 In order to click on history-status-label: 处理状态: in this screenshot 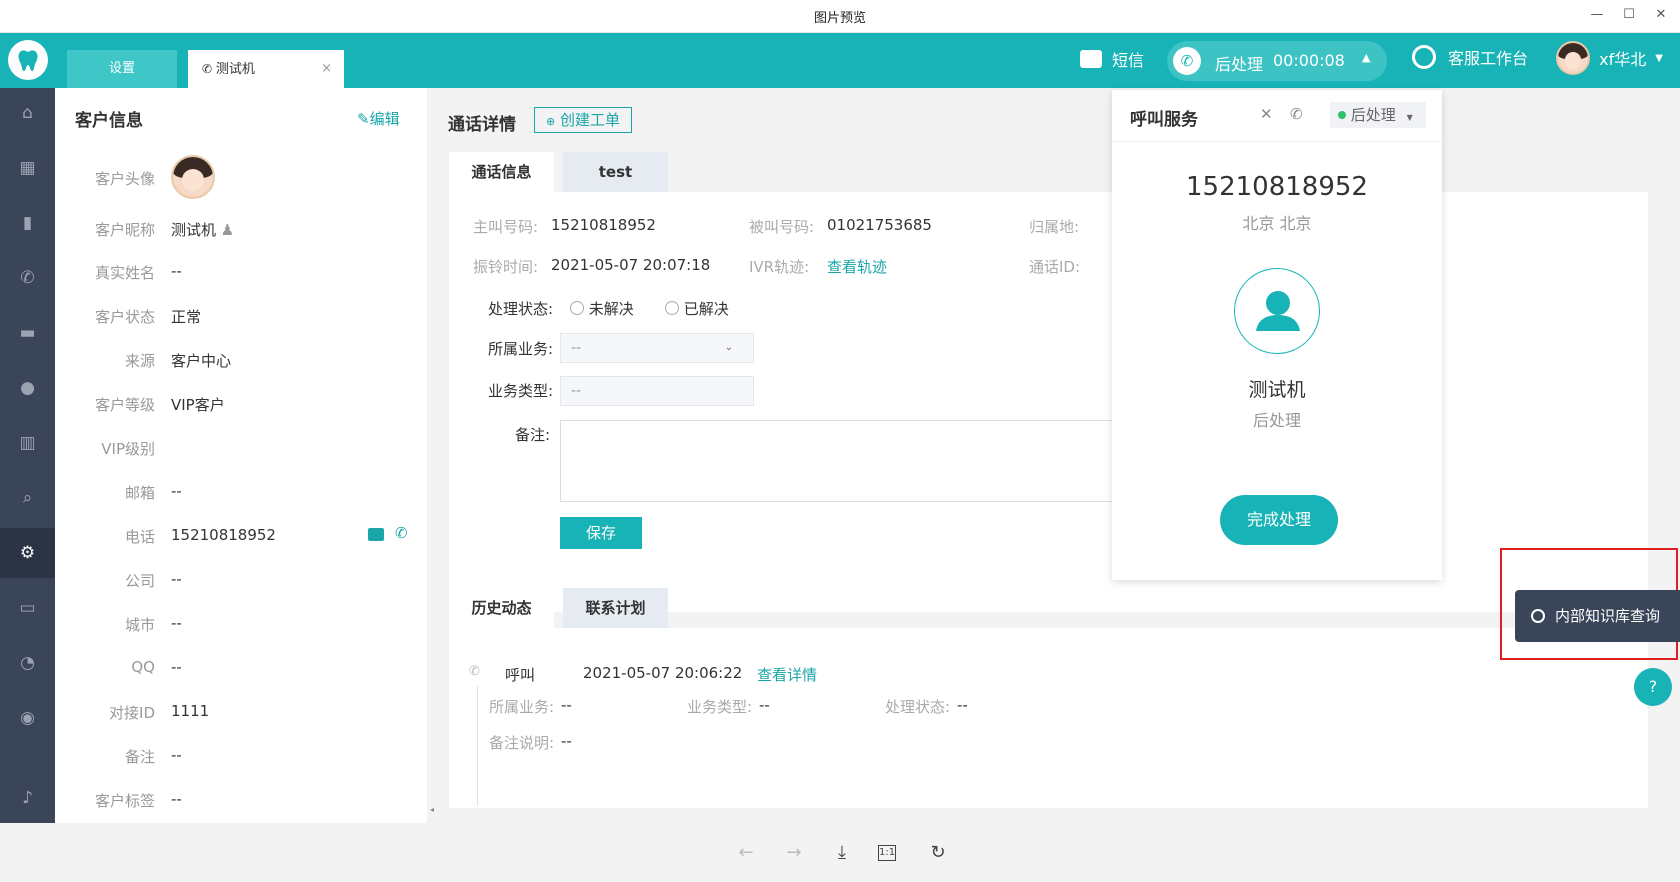, I will do `click(918, 707)`.